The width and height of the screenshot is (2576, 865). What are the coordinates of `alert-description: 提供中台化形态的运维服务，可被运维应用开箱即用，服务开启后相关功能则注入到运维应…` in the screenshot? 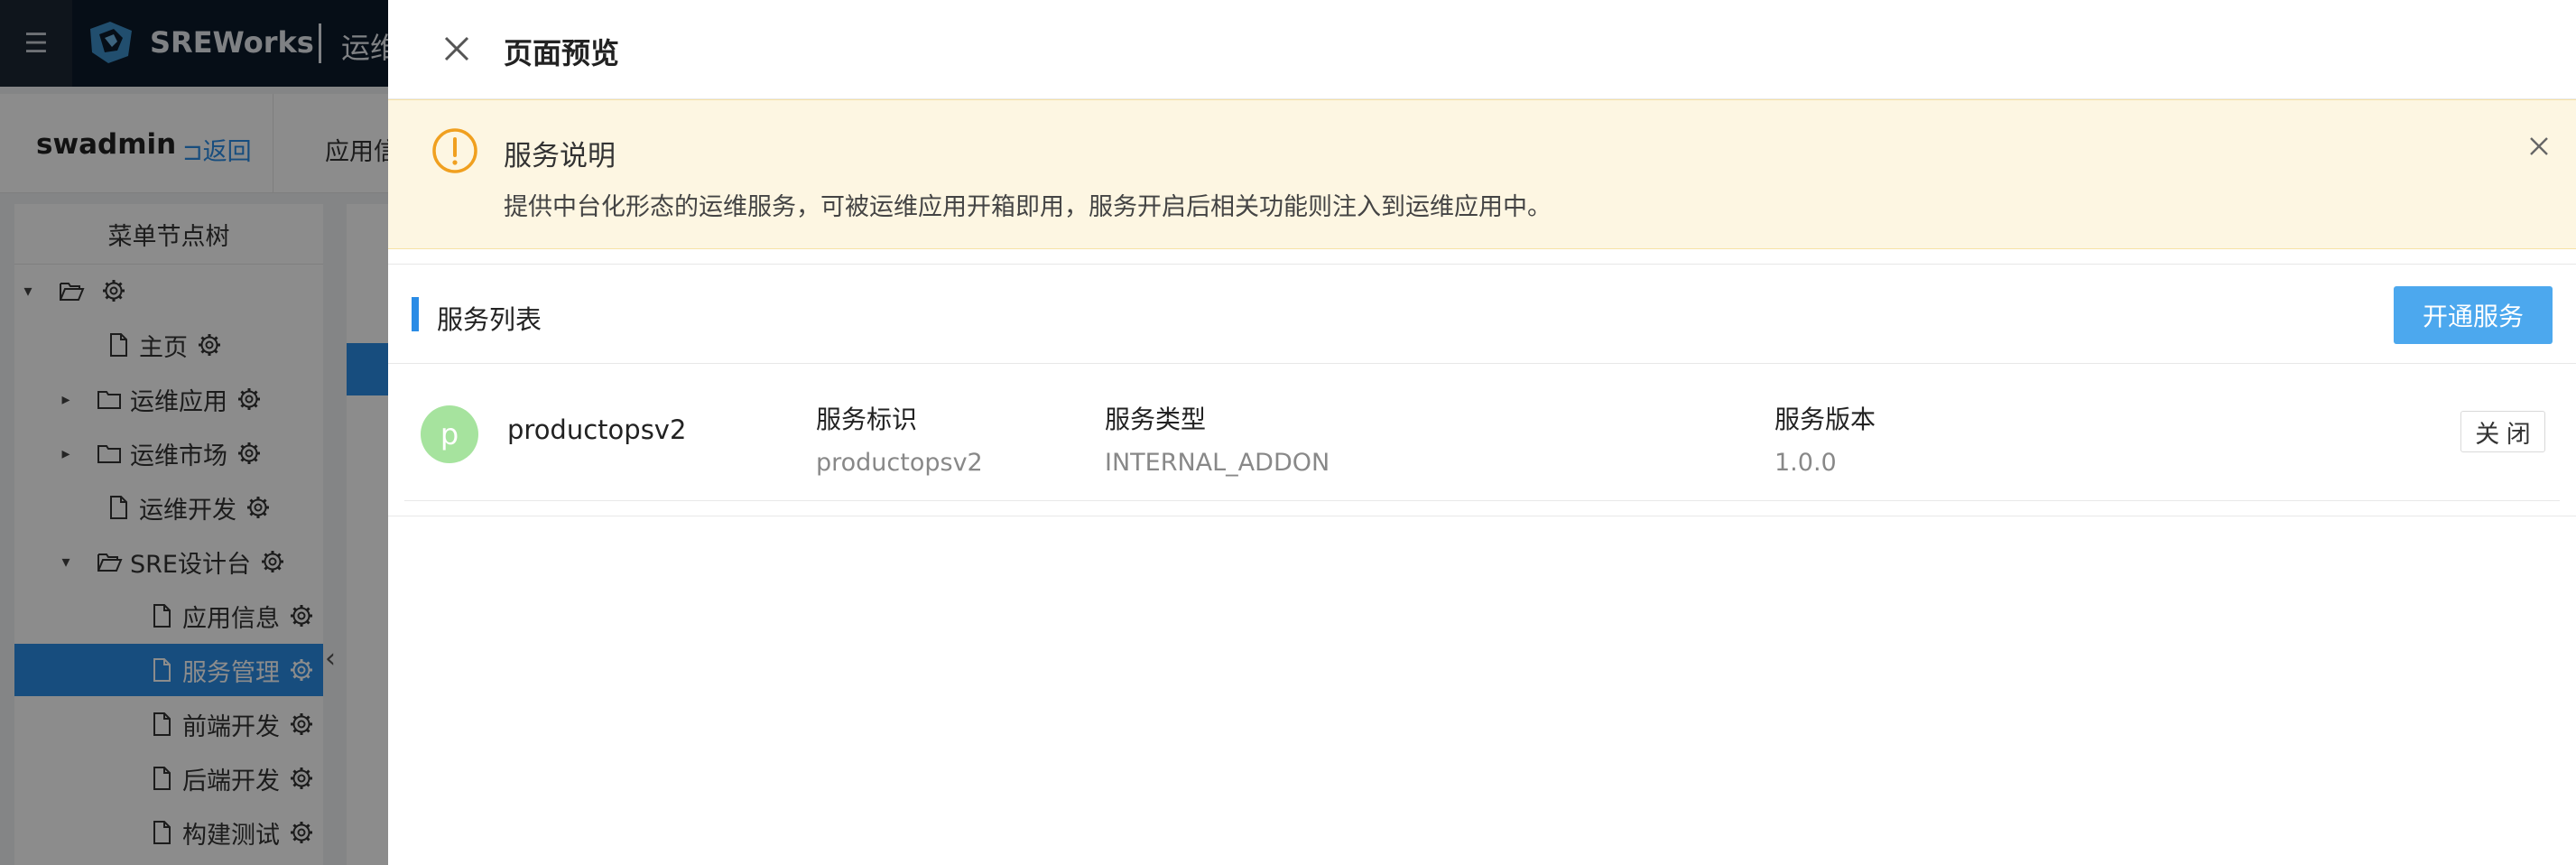 It's located at (1028, 207).